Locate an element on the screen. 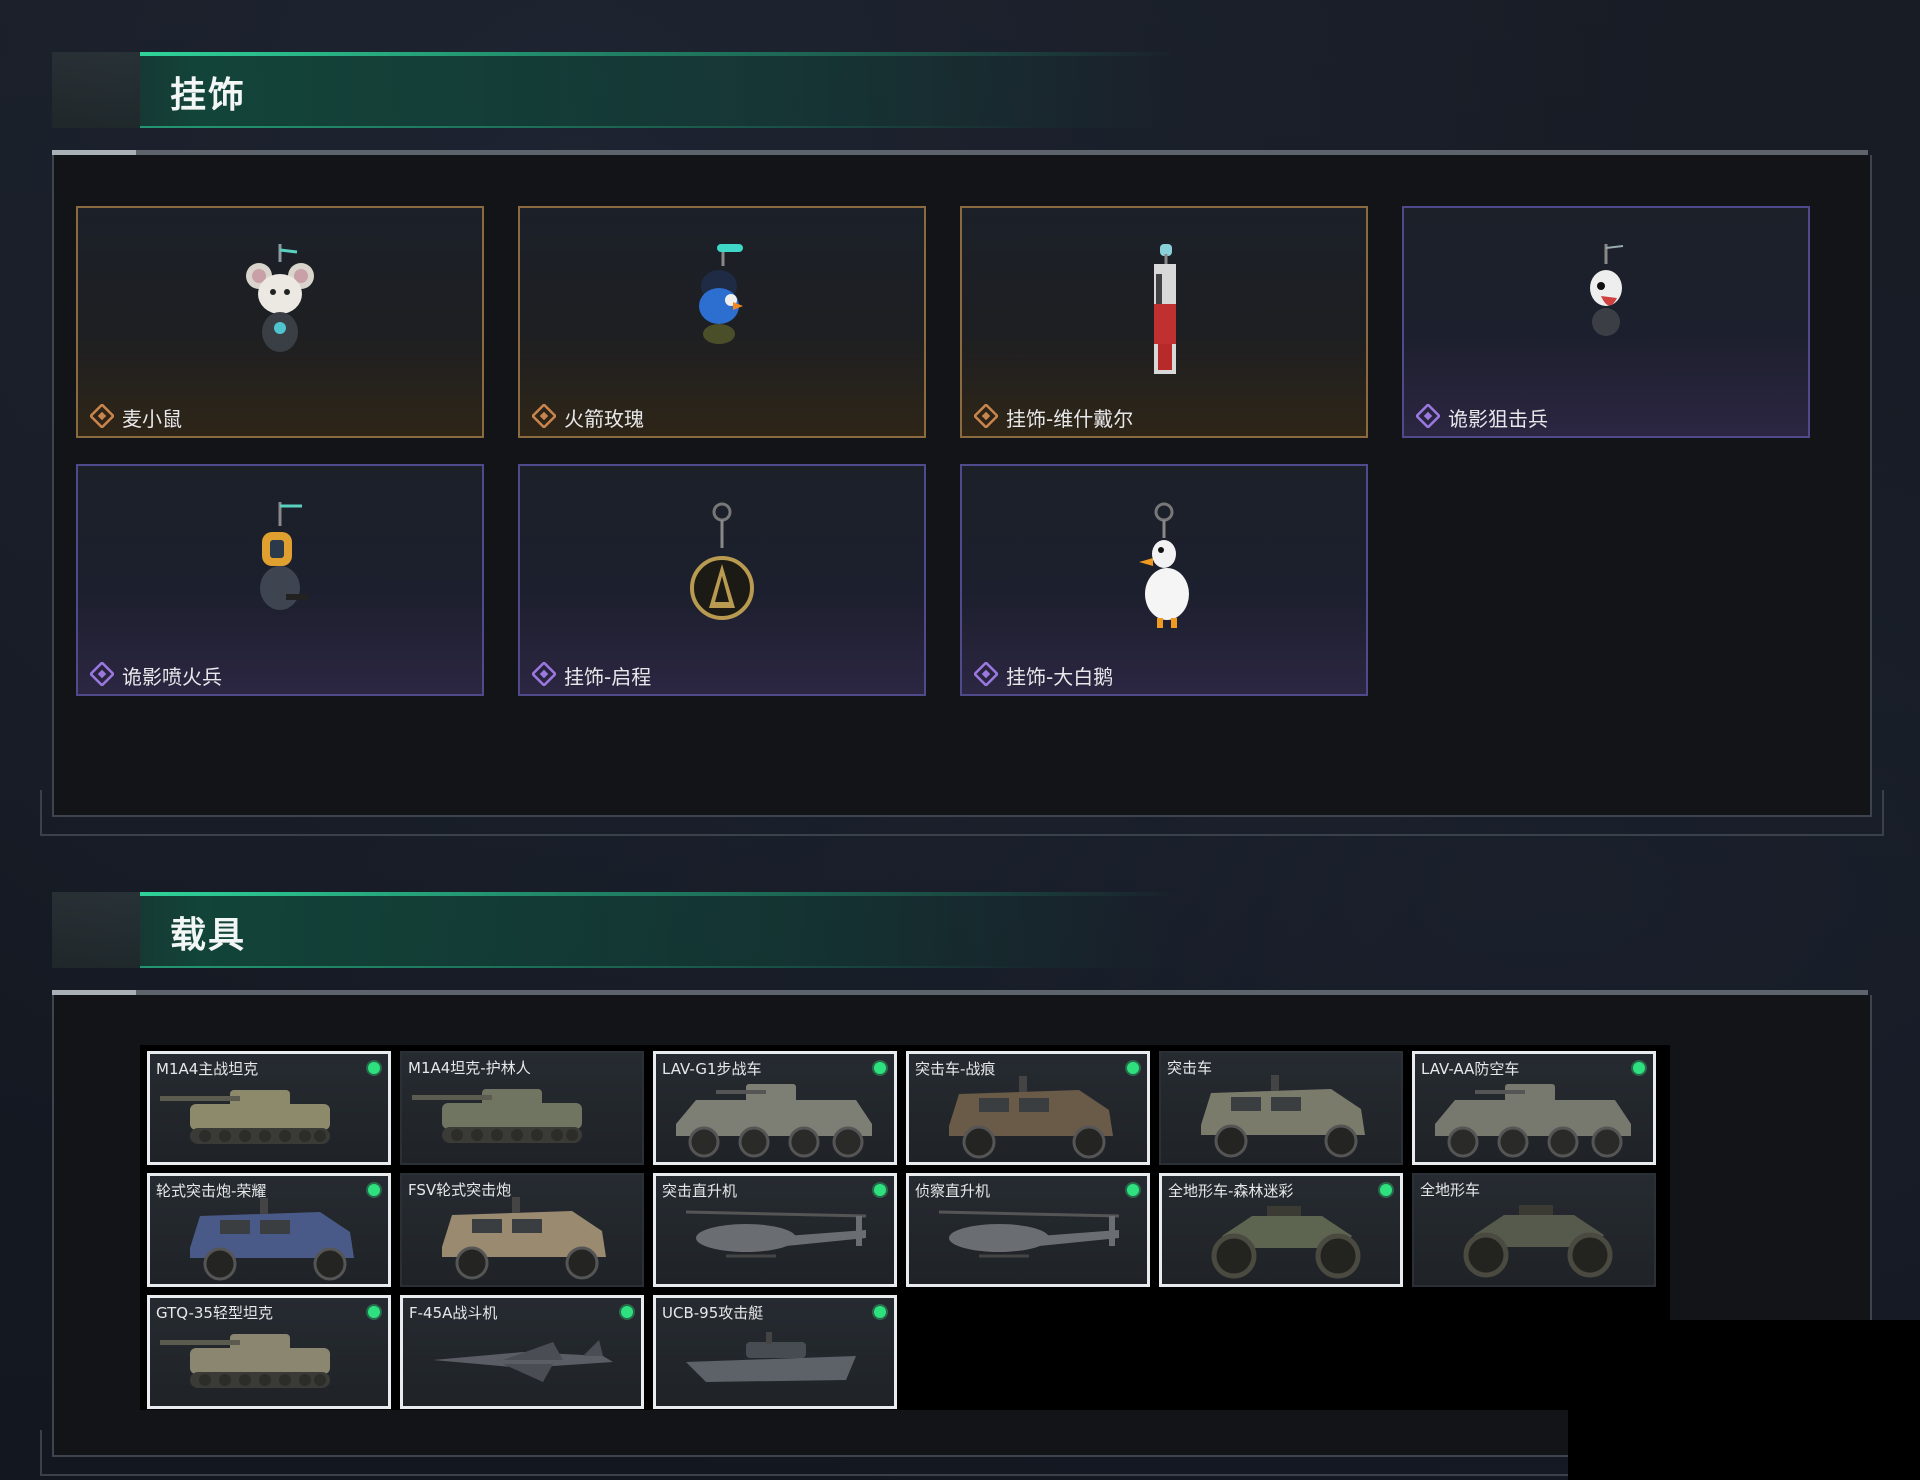 This screenshot has height=1480, width=1920. charm-name: 挂饰-维什戴尔 is located at coordinates (1070, 419).